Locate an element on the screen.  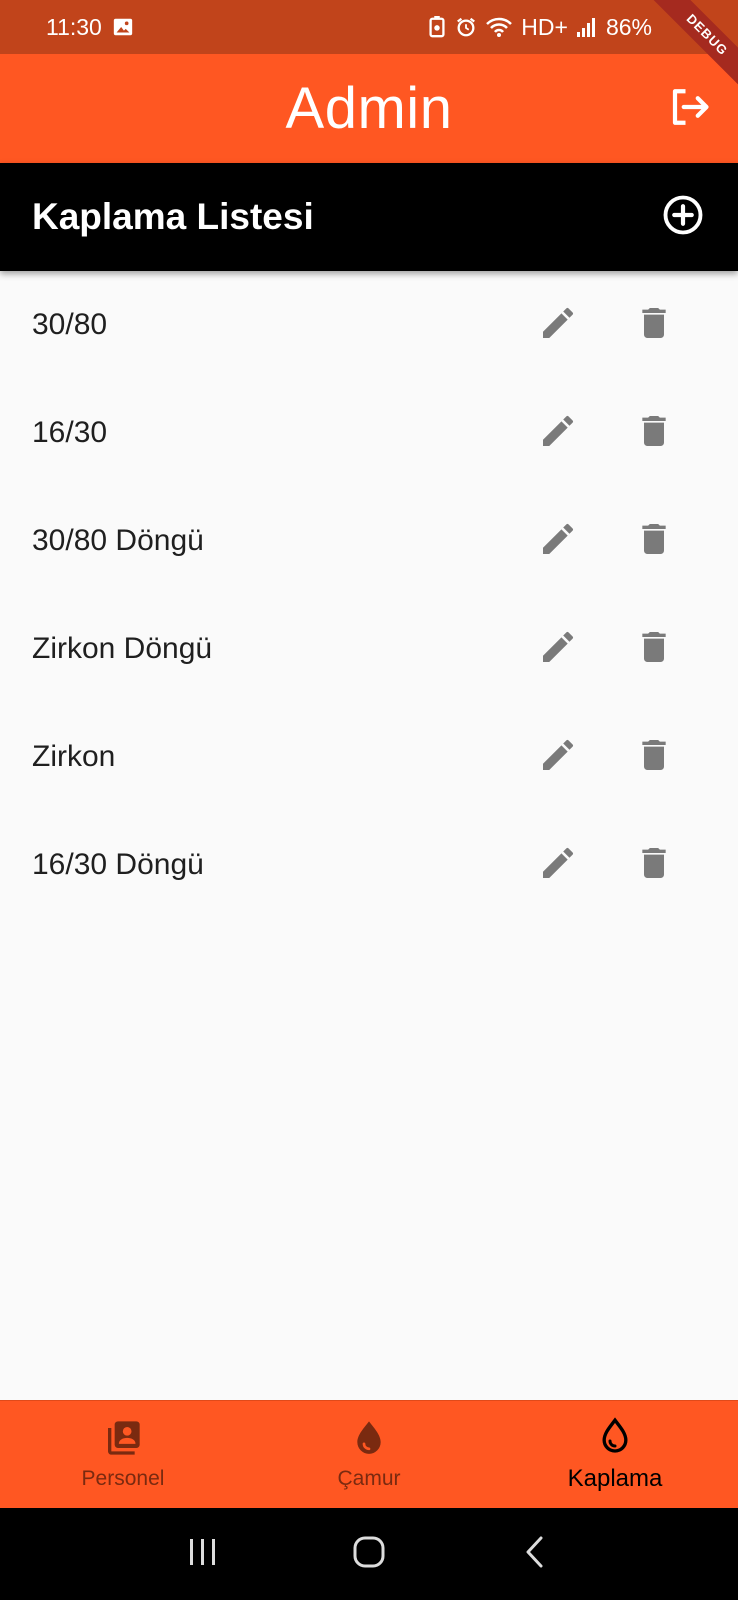
section-header: Kaplama Listesi is located at coordinates (369, 217).